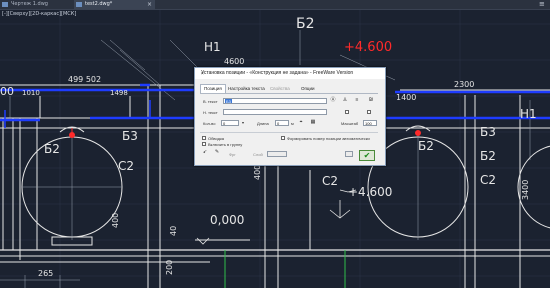 Image resolution: width=550 pixels, height=288 pixels. What do you see at coordinates (301, 122) in the screenshot?
I see `pick-icon: ⌖` at bounding box center [301, 122].